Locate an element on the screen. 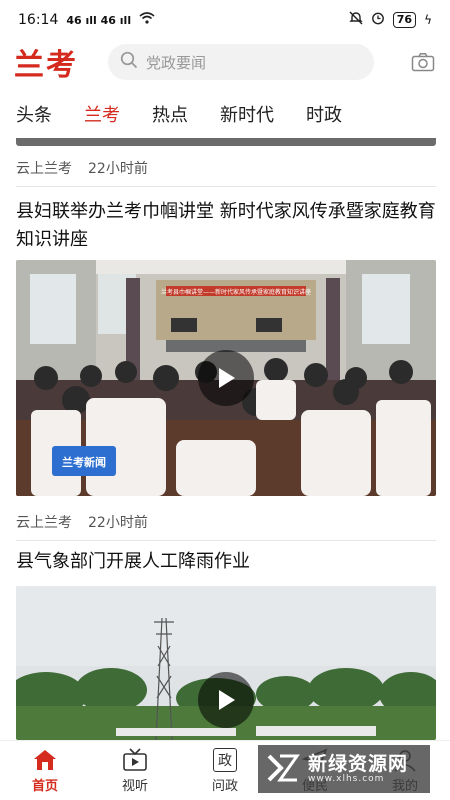 This screenshot has width=450, height=800. banner-text: 兰考县巾帼讲堂——新时代家风传承暨家庭教育知识讲座 is located at coordinates (236, 292).